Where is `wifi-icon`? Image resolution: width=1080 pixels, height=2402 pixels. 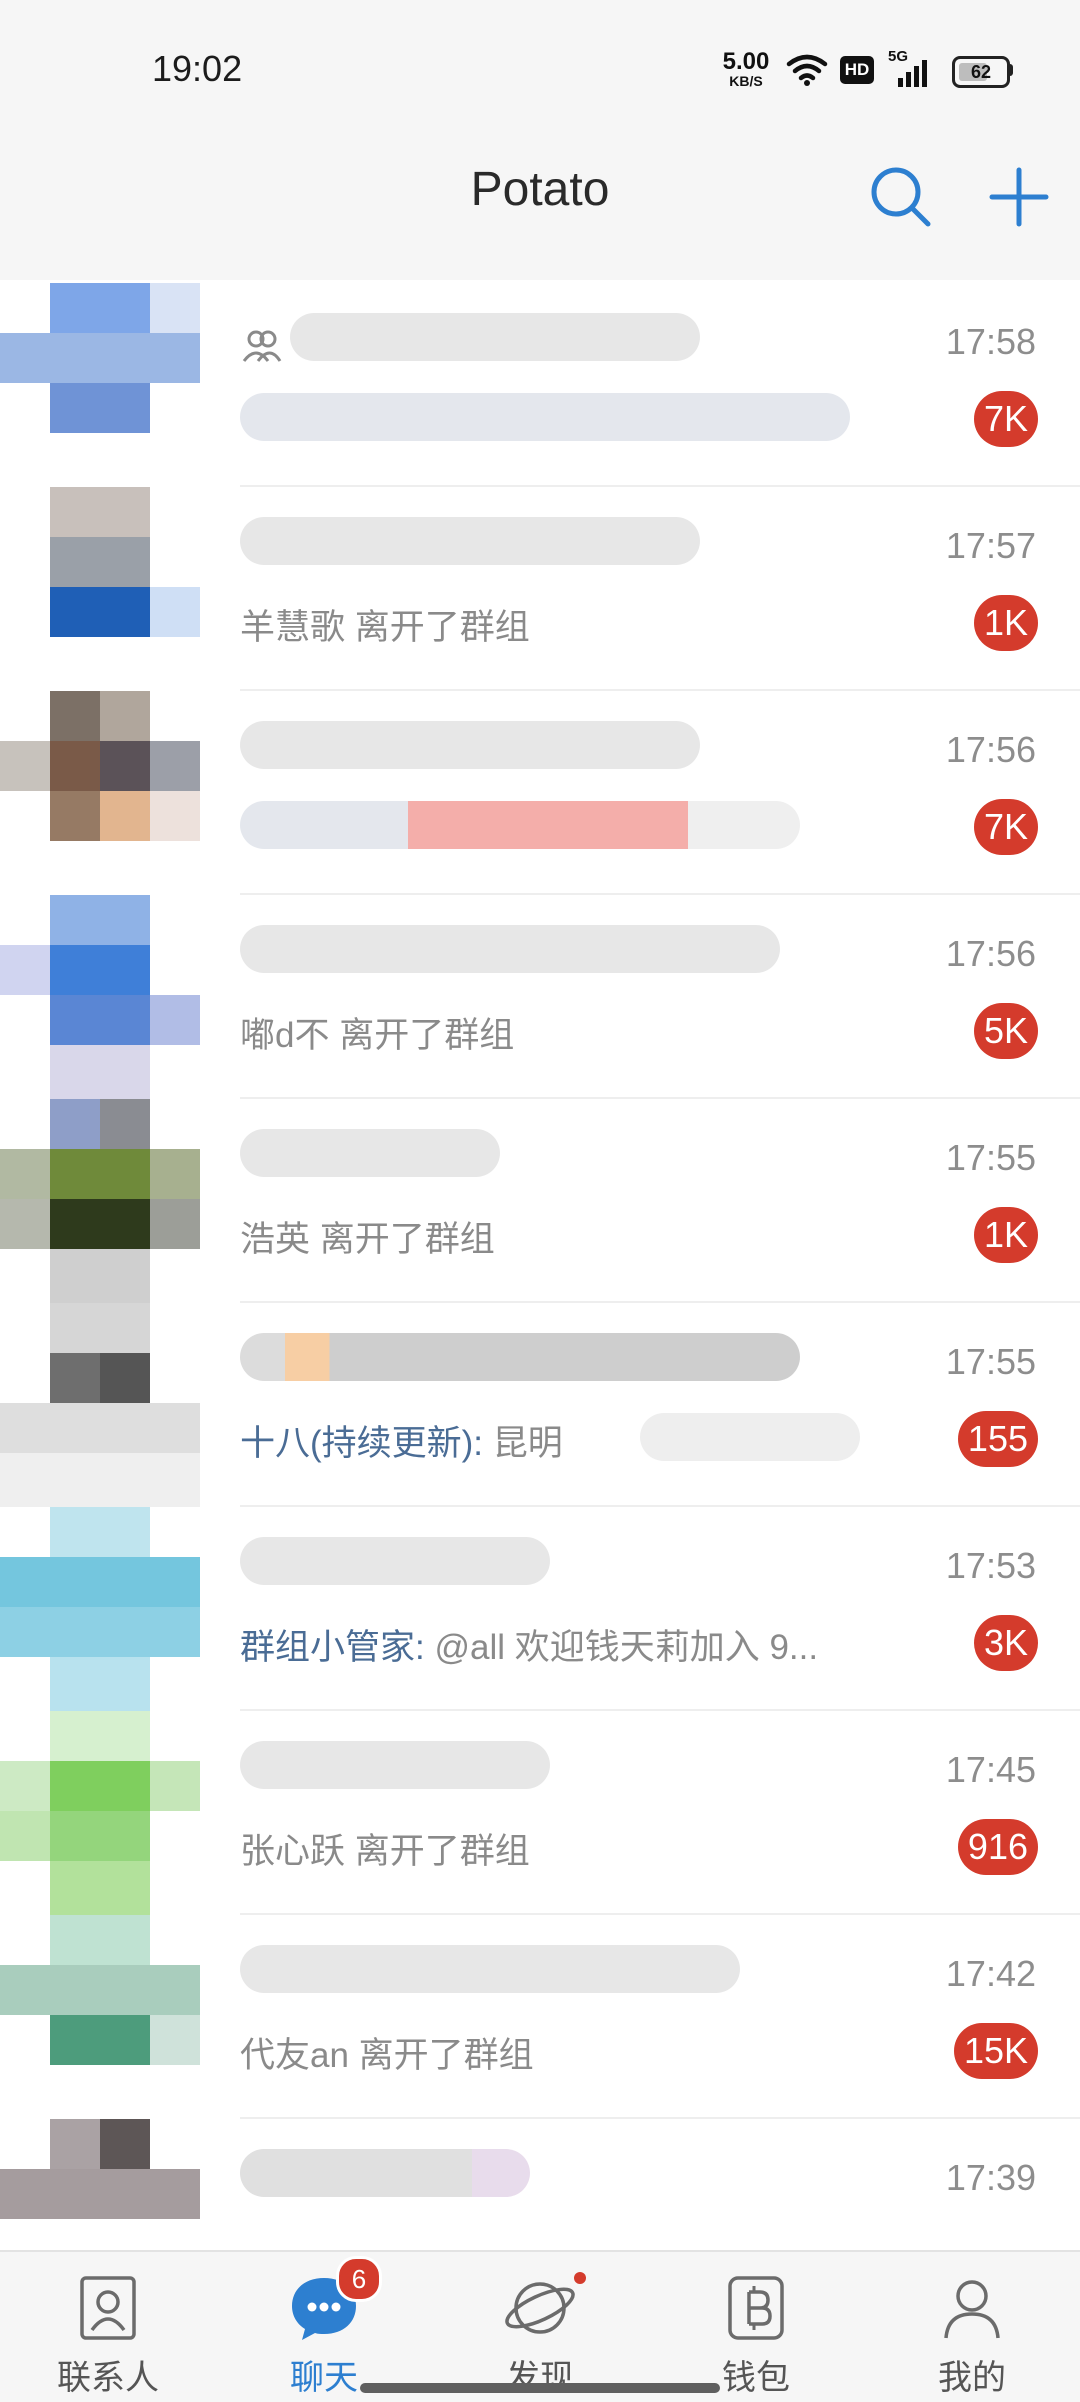 wifi-icon is located at coordinates (807, 70).